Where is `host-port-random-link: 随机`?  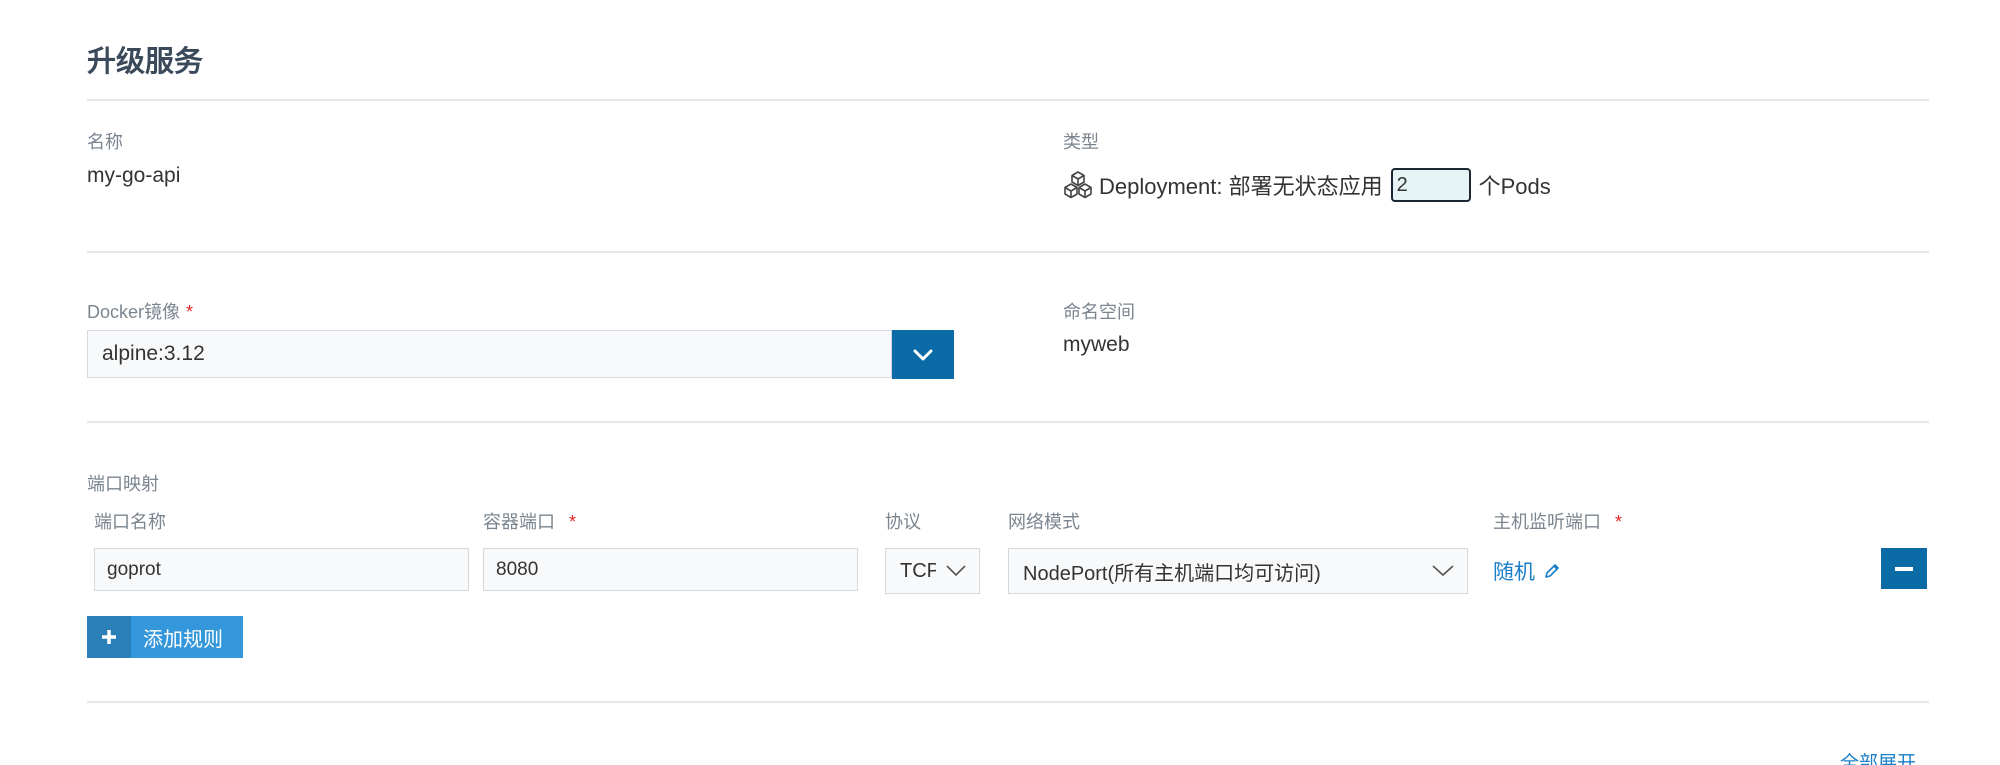
host-port-random-link: 随机 is located at coordinates (1527, 571).